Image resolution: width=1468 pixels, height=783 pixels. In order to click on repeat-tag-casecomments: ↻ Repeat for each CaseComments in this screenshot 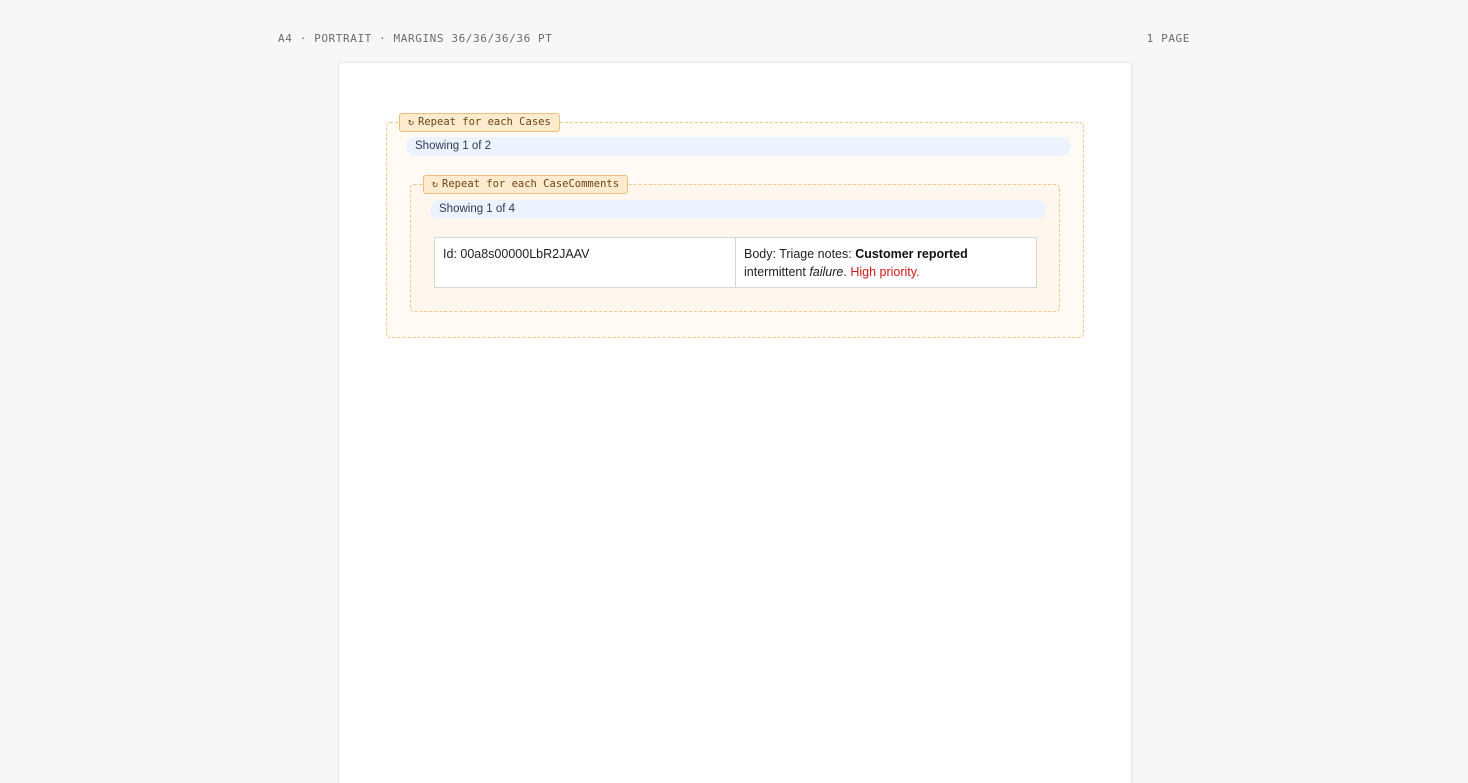, I will do `click(526, 184)`.